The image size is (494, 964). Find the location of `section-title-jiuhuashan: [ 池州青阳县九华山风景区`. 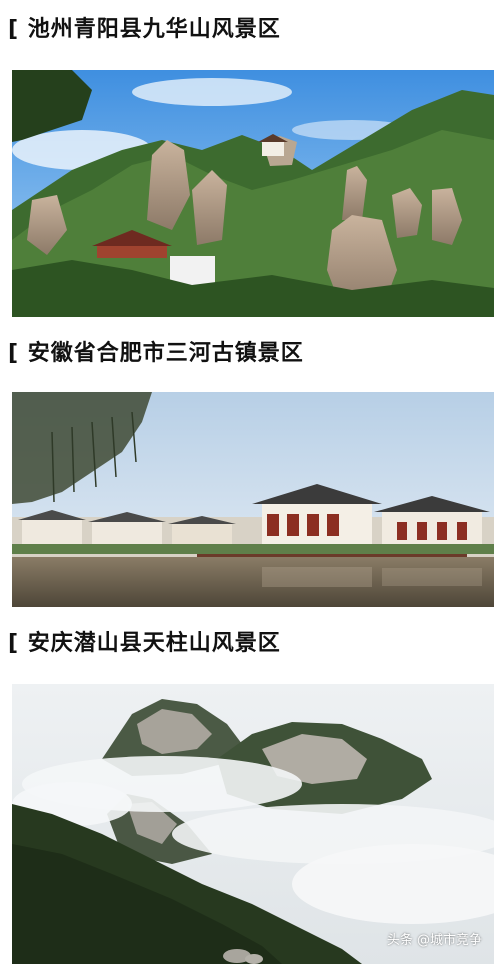

section-title-jiuhuashan: [ 池州青阳县九华山风景区 is located at coordinates (144, 29).